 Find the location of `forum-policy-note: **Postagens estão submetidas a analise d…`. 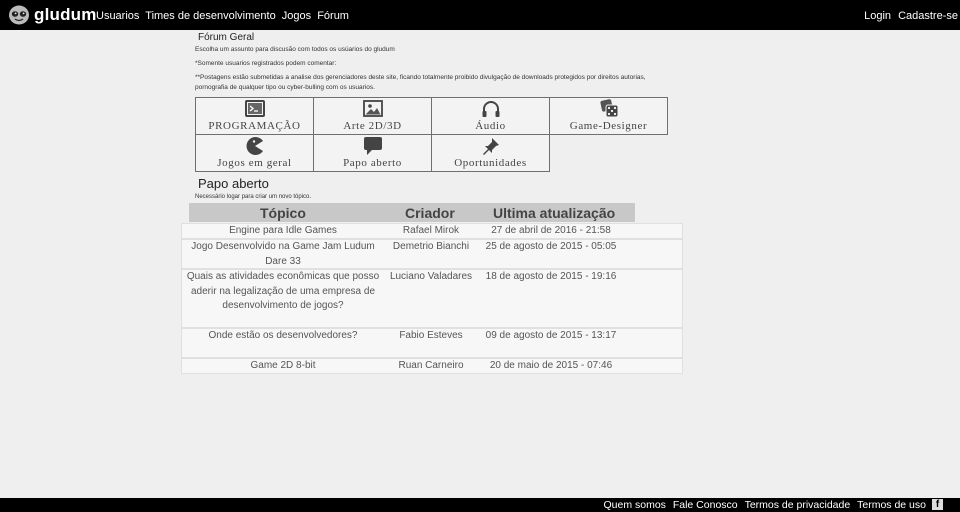

forum-policy-note: **Postagens estão submetidas a analise d… is located at coordinates (420, 82).